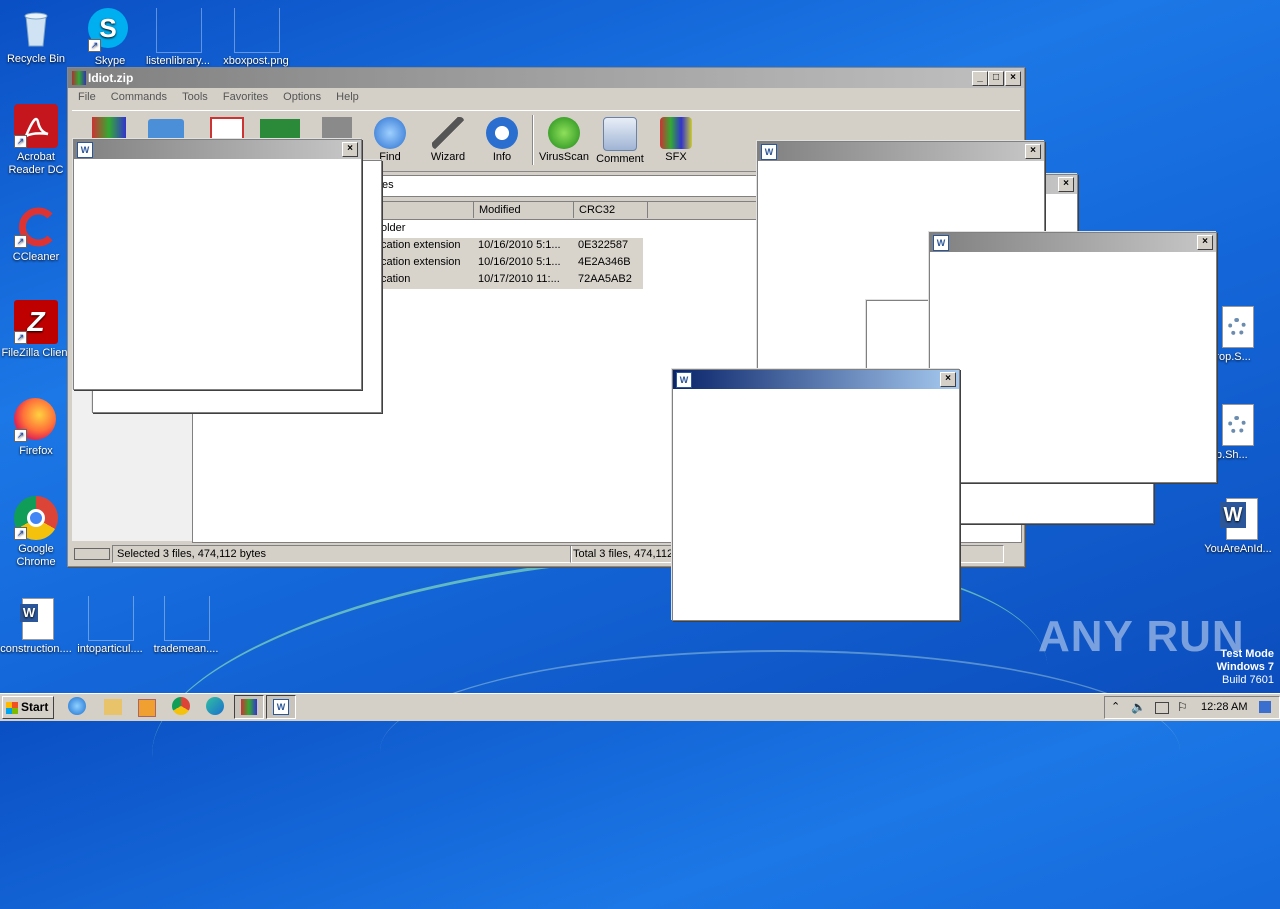  What do you see at coordinates (676, 157) in the screenshot?
I see `sfx-label: SFX` at bounding box center [676, 157].